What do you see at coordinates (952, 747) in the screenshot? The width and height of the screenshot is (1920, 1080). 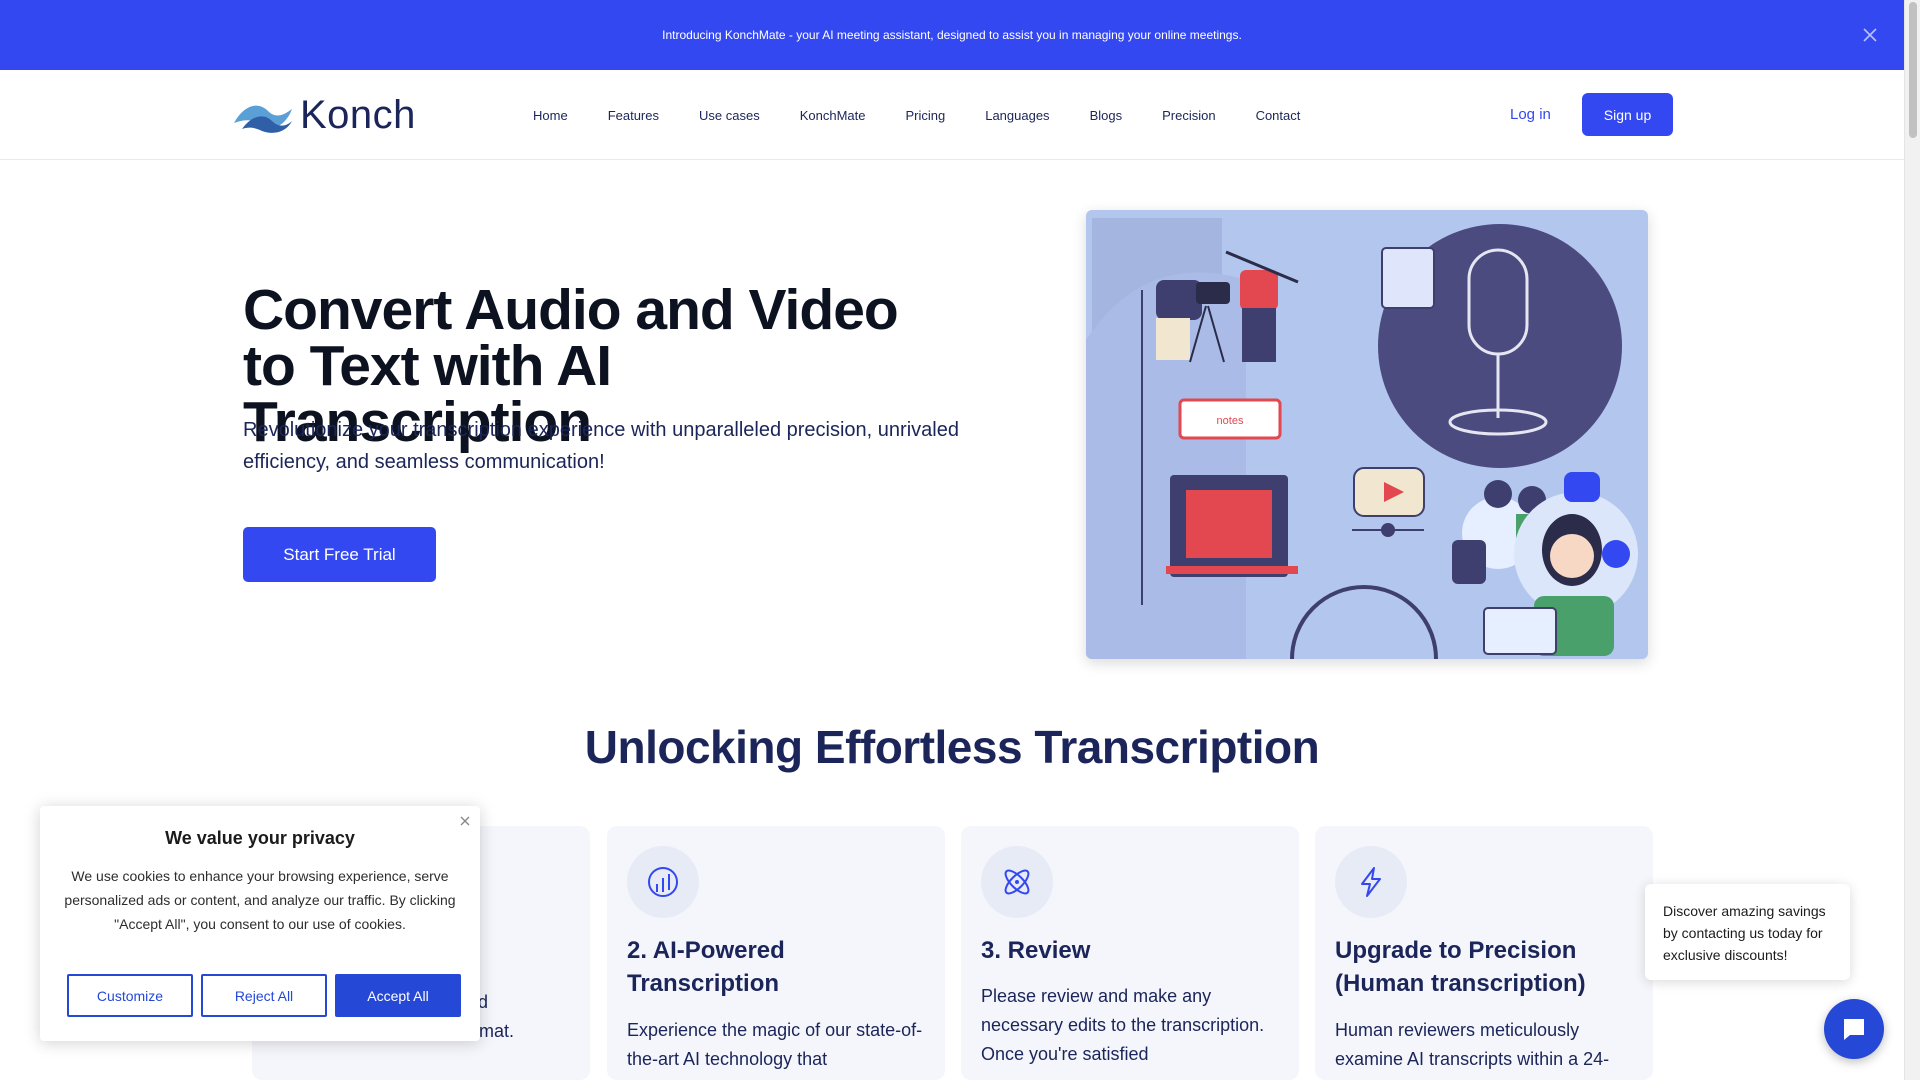 I see `section-title: Unlocking Effortless Transcription` at bounding box center [952, 747].